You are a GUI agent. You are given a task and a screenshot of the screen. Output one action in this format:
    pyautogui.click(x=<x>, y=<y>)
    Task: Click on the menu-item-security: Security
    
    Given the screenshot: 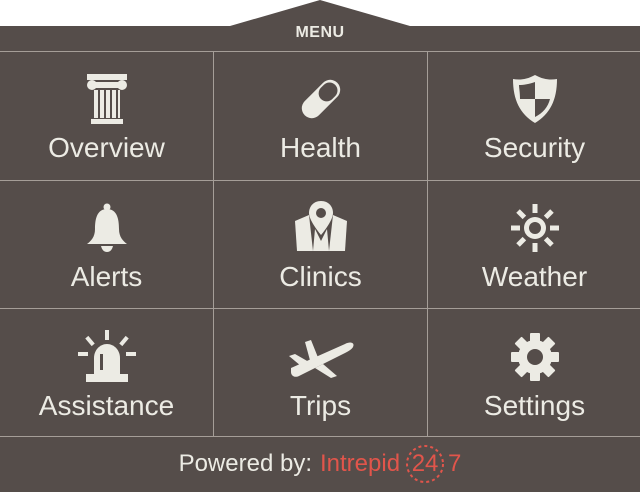 What is the action you would take?
    pyautogui.click(x=534, y=116)
    